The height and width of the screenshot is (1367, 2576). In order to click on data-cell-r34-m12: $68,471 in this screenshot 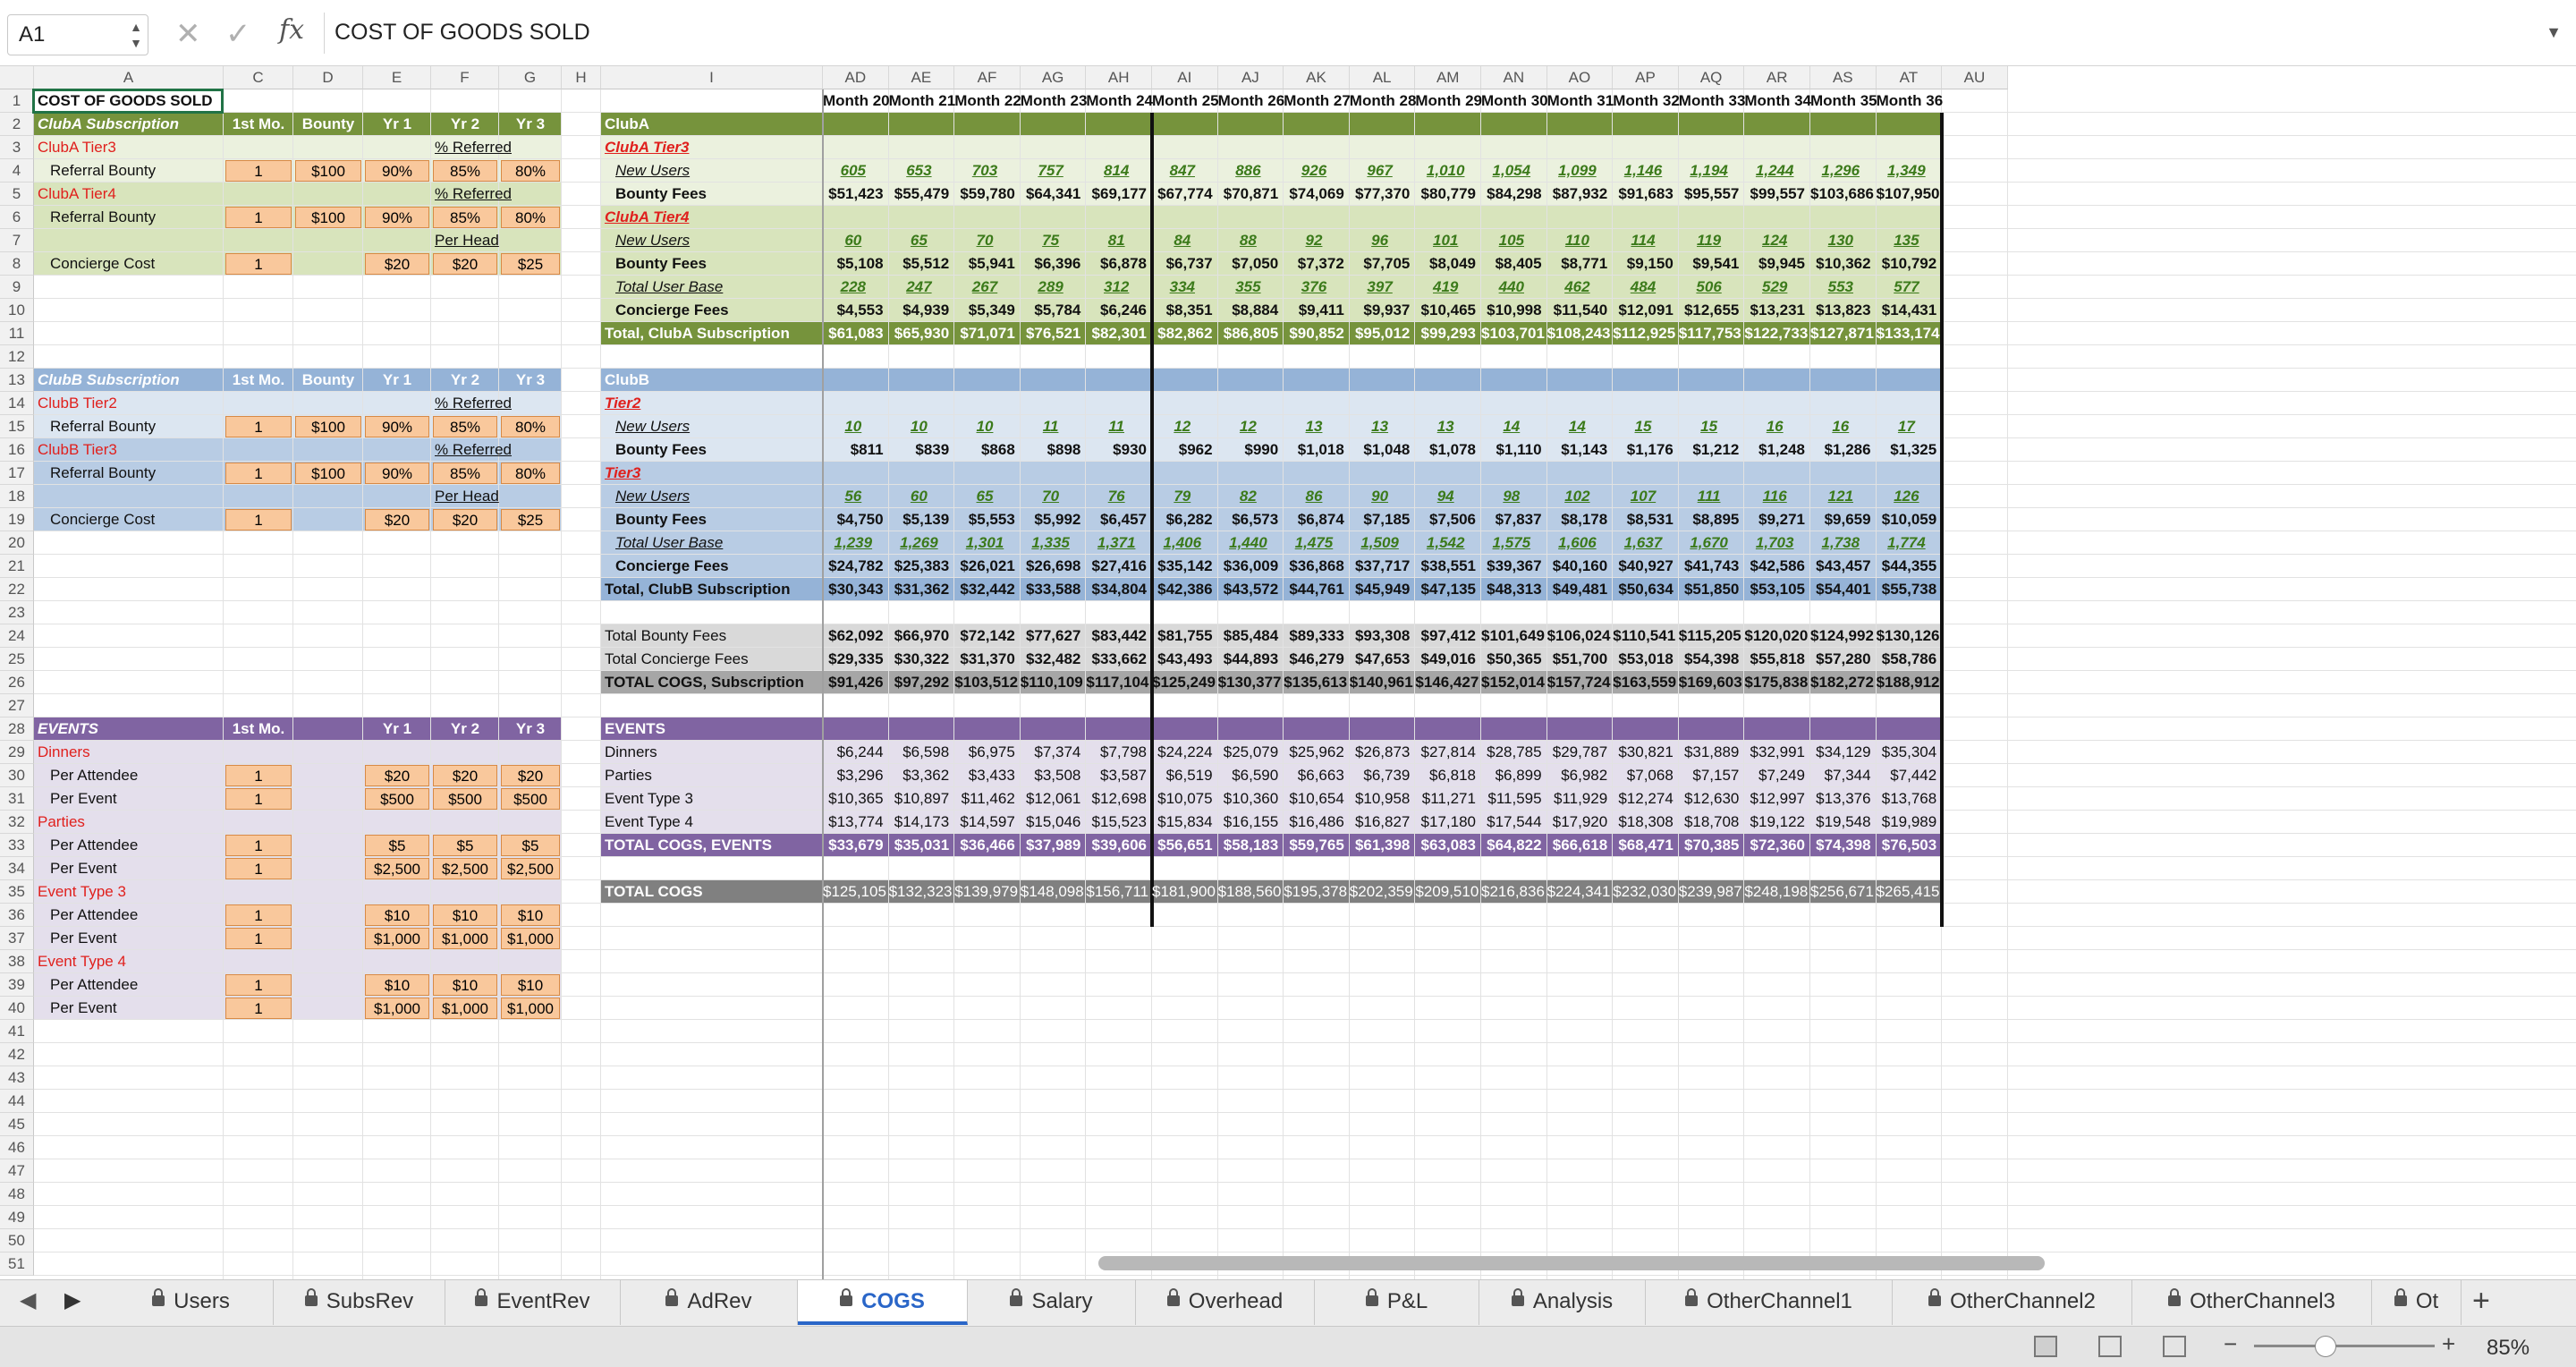, I will do `click(1646, 846)`.